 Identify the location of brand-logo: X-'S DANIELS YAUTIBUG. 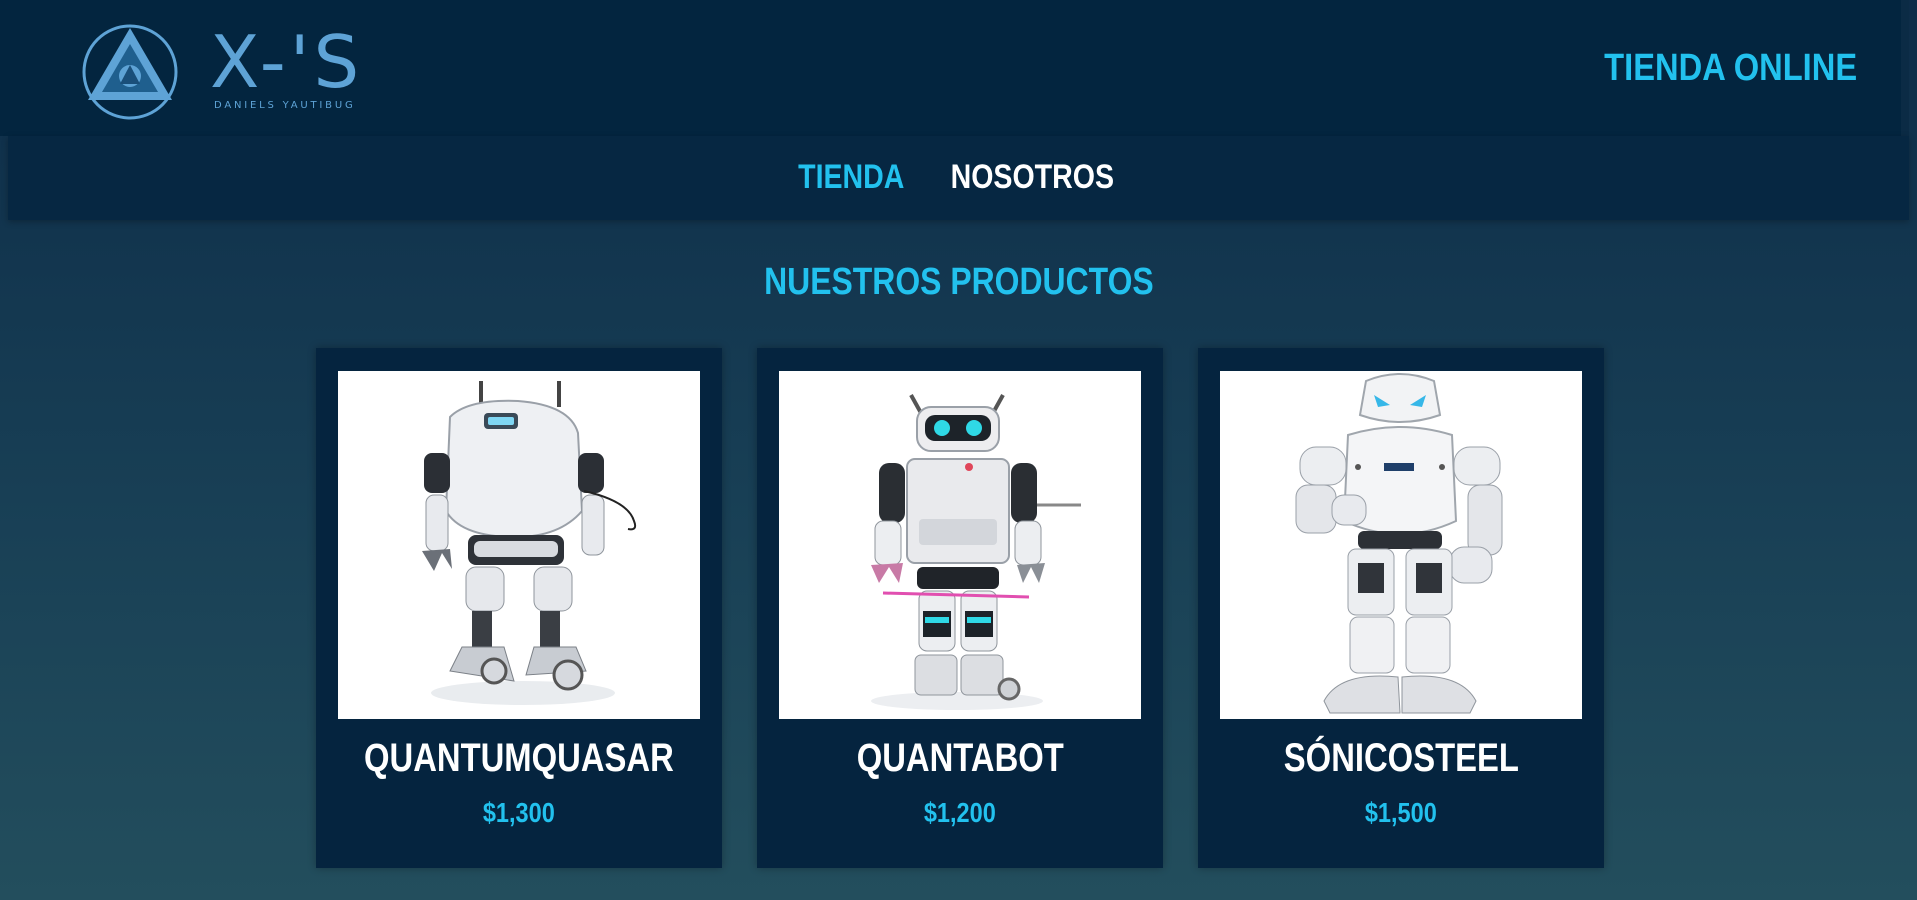
(295, 71).